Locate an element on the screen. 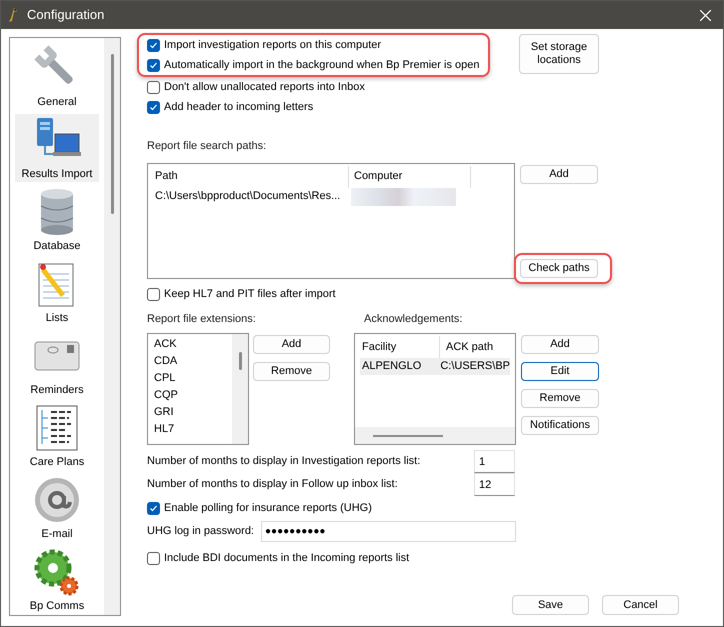  field-label: UHG log in password: is located at coordinates (201, 532).